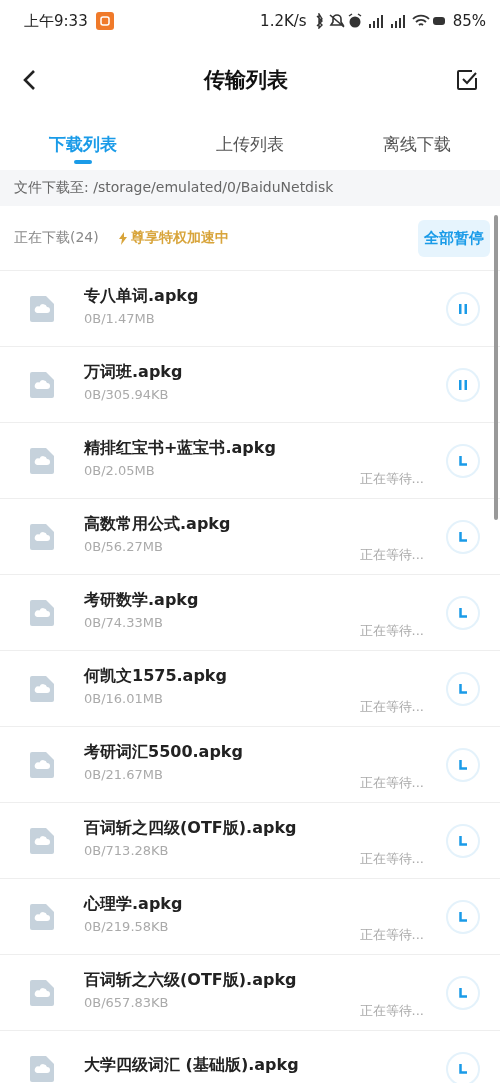 This screenshot has height=1083, width=500. What do you see at coordinates (158, 524) in the screenshot?
I see `file-name: 高数常用公式.apkg` at bounding box center [158, 524].